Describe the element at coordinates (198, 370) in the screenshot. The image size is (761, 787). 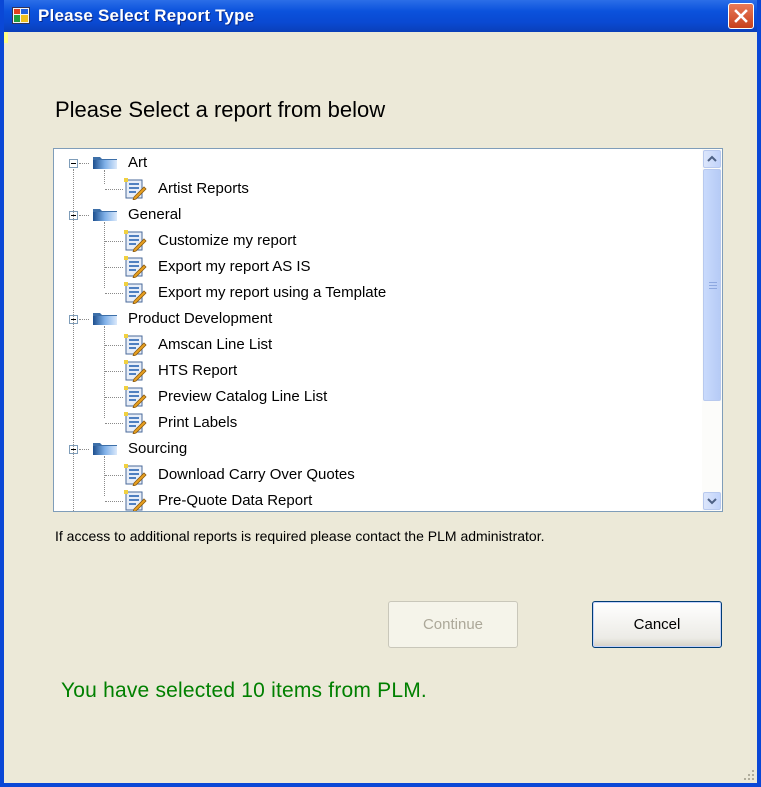
I see `tree-item-label: HTS Report` at that location.